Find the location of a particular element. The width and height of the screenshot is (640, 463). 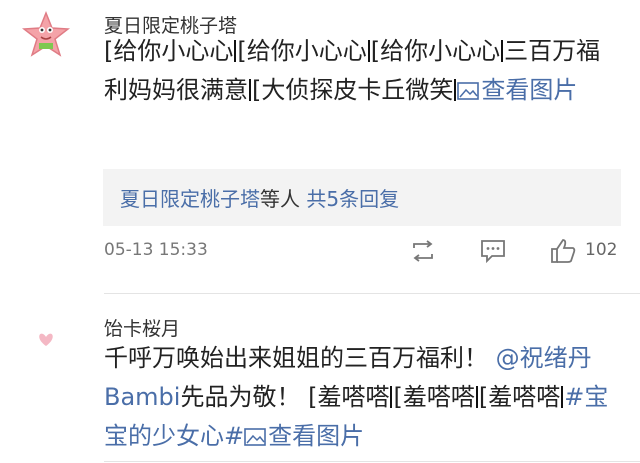

thumbs-up-icon is located at coordinates (563, 251).